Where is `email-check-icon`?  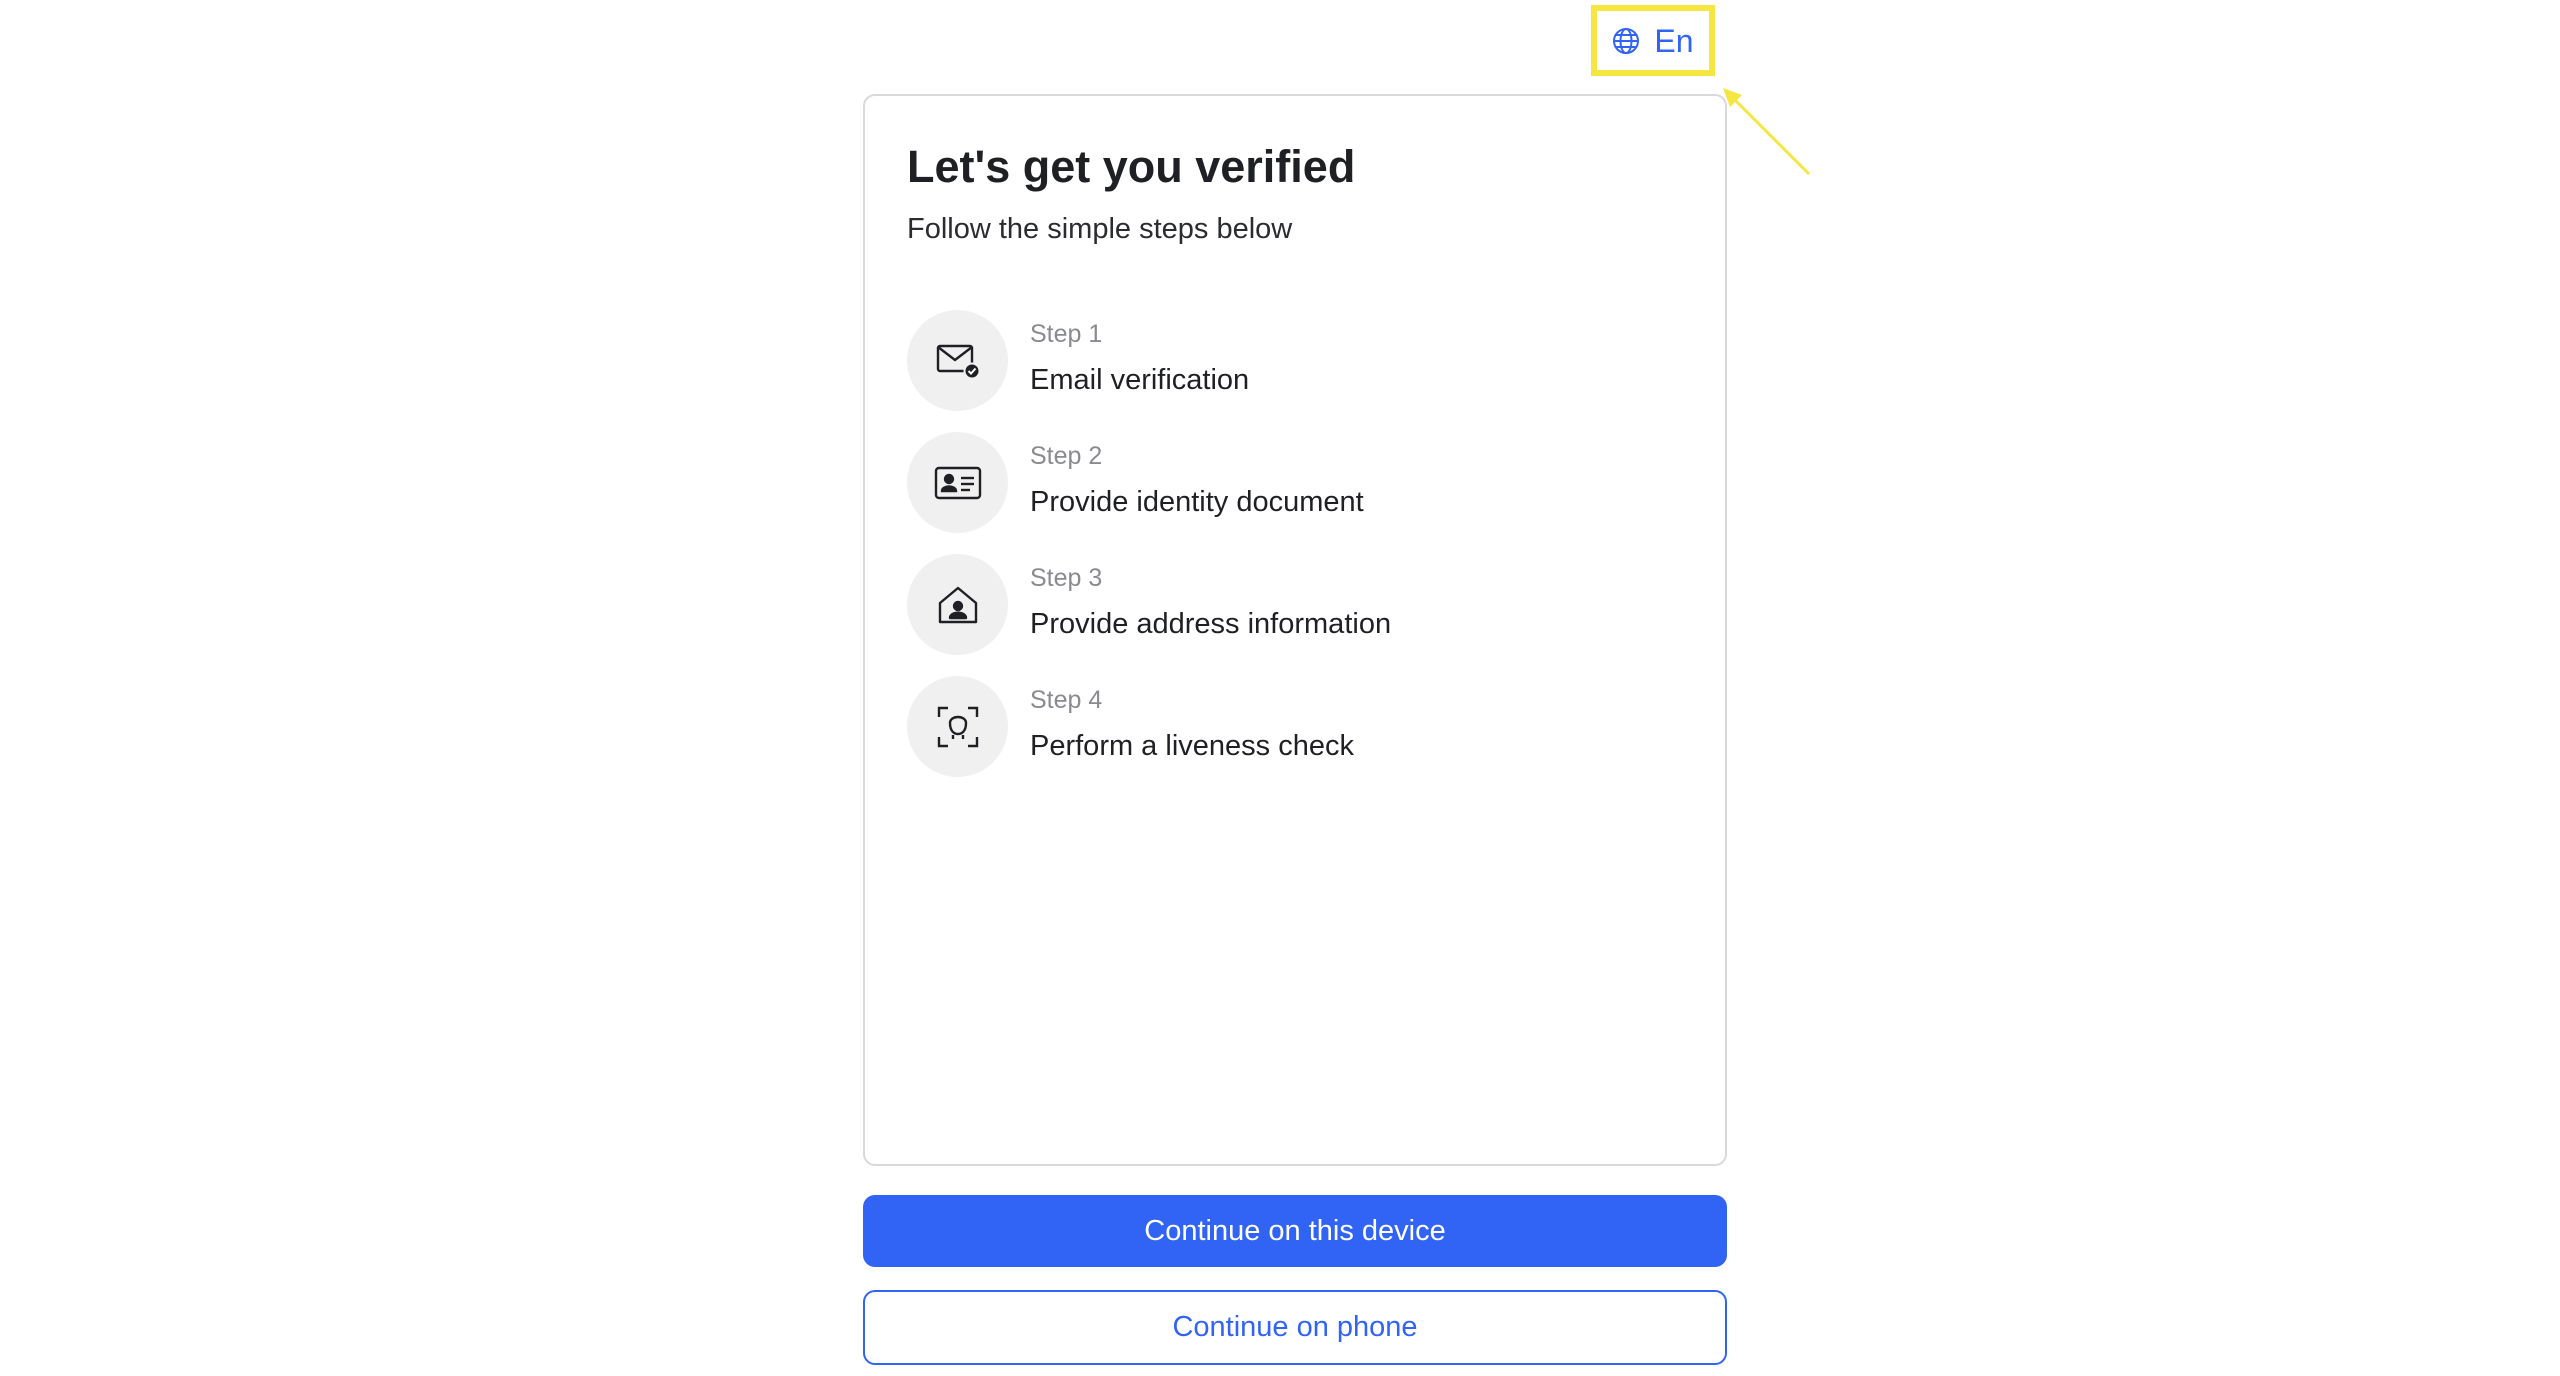
email-check-icon is located at coordinates (957, 360).